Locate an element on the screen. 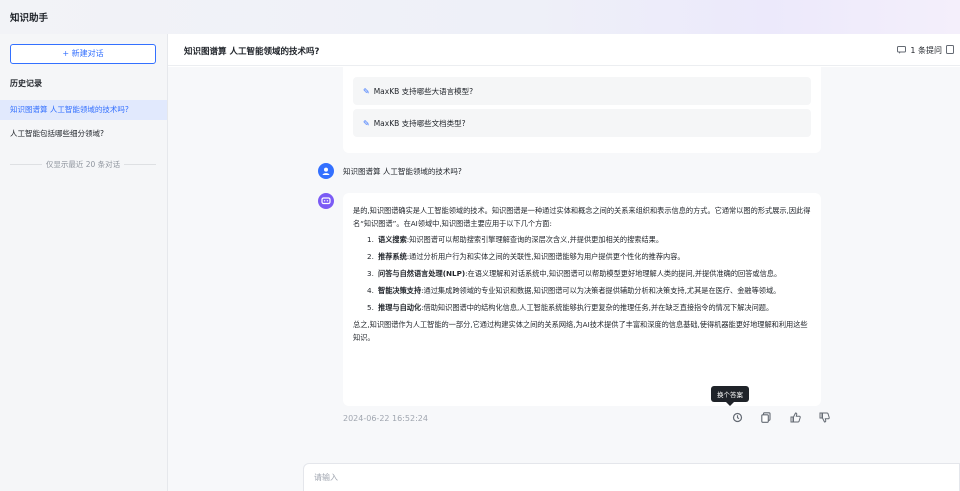  list-item-text: :知识图谱可以帮助搜索引擎理解查询的深层次含义,并提供更加相关的搜索结果。 is located at coordinates (535, 239).